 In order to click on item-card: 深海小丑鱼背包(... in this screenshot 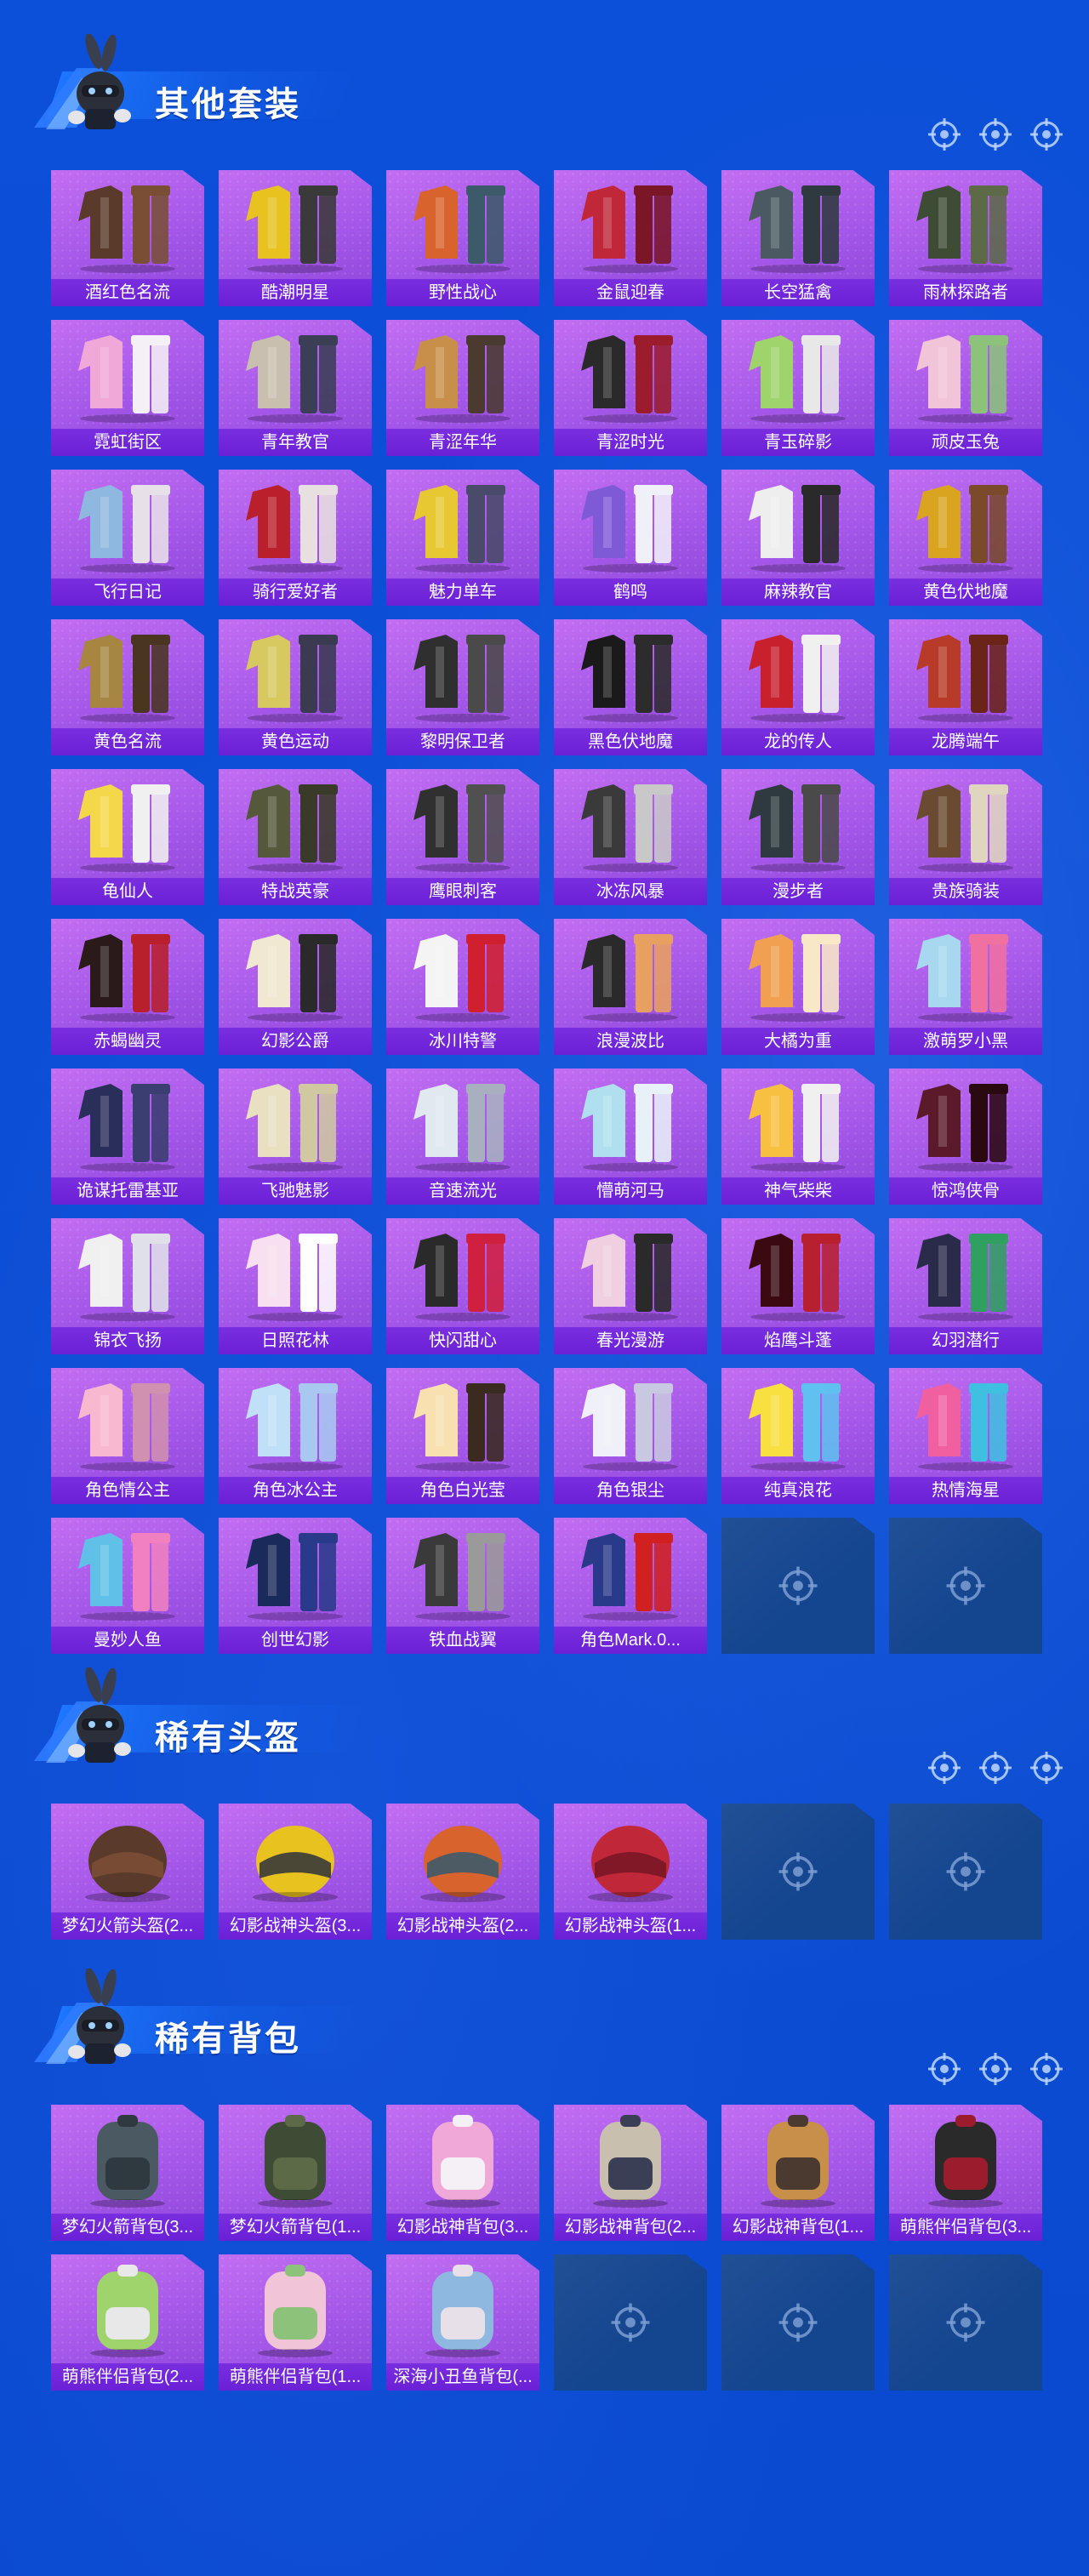, I will do `click(463, 2322)`.